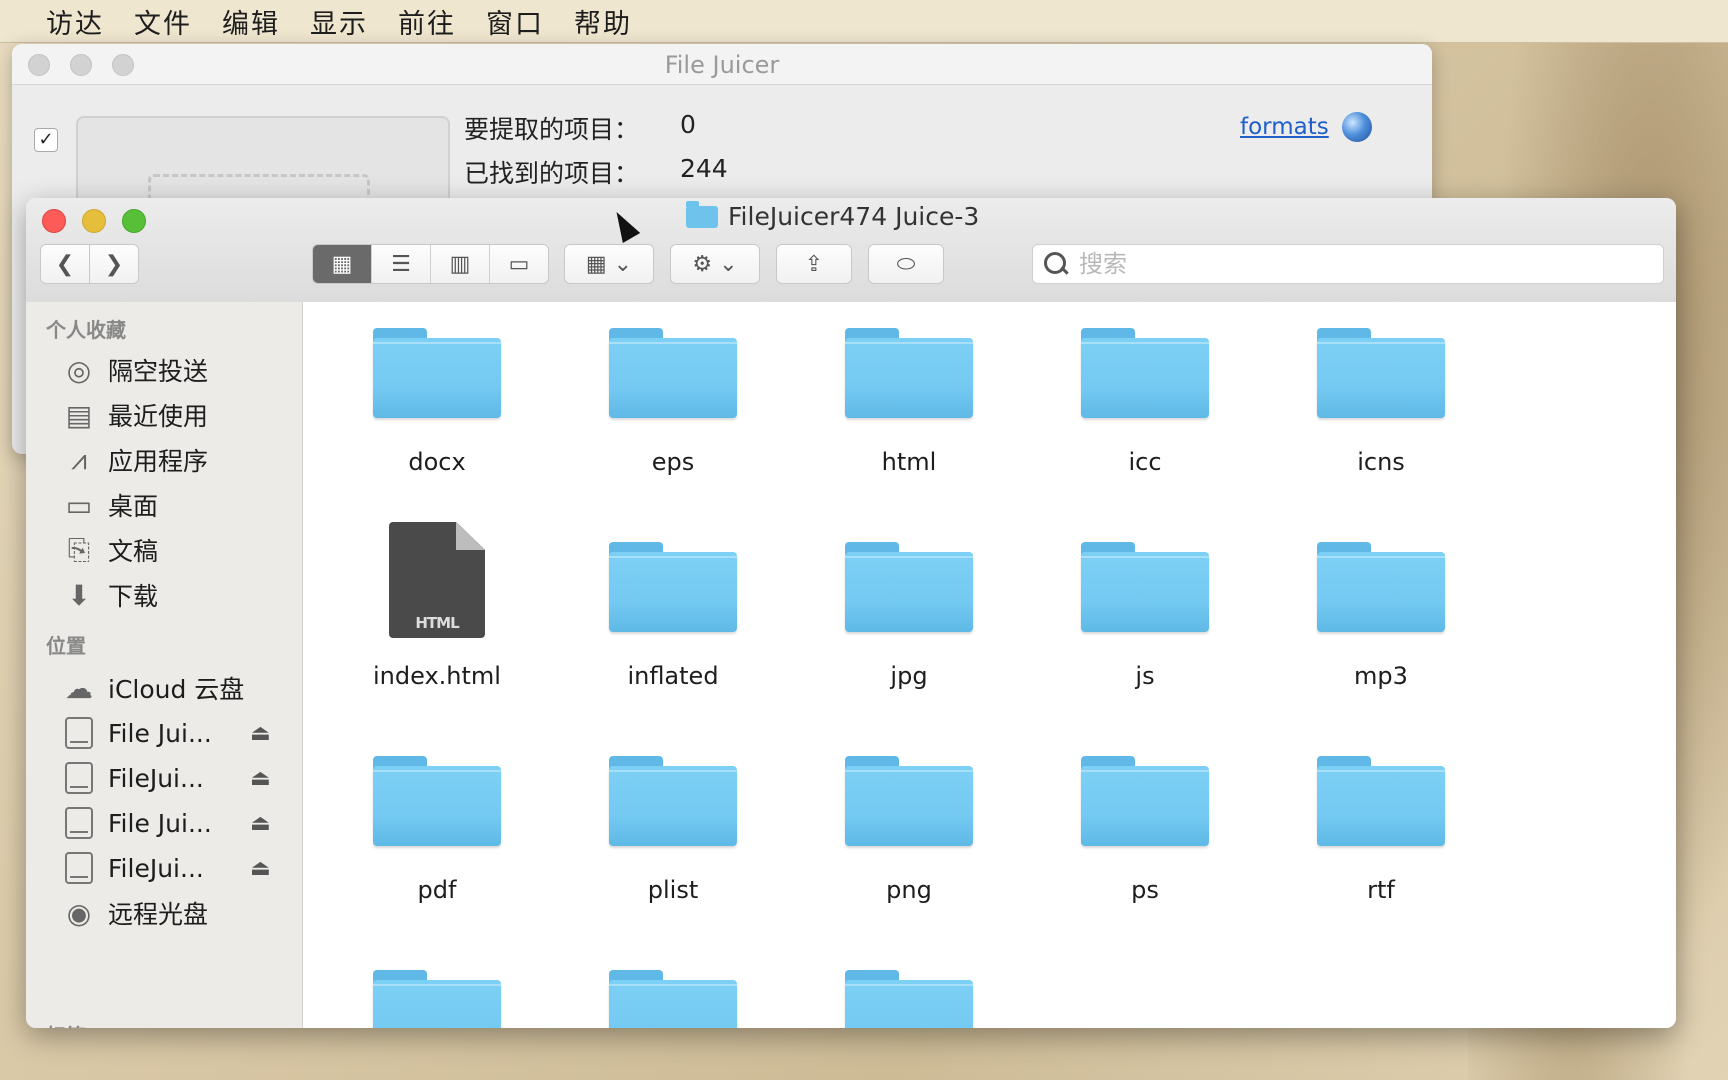 The width and height of the screenshot is (1728, 1080). I want to click on sidebar-item-downloads: ⬇ 下载, so click(178, 595).